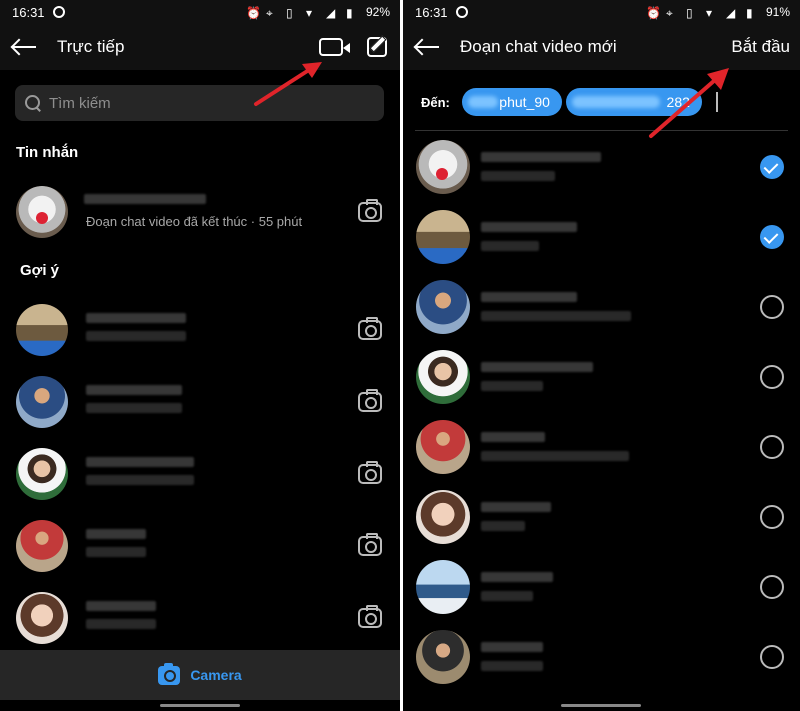 Image resolution: width=800 pixels, height=711 pixels. Describe the element at coordinates (200, 12) in the screenshot. I see `status-bar: 16:31 ⏰ ⌖ ▯ ▾ ◢ ▮ 92%` at that location.